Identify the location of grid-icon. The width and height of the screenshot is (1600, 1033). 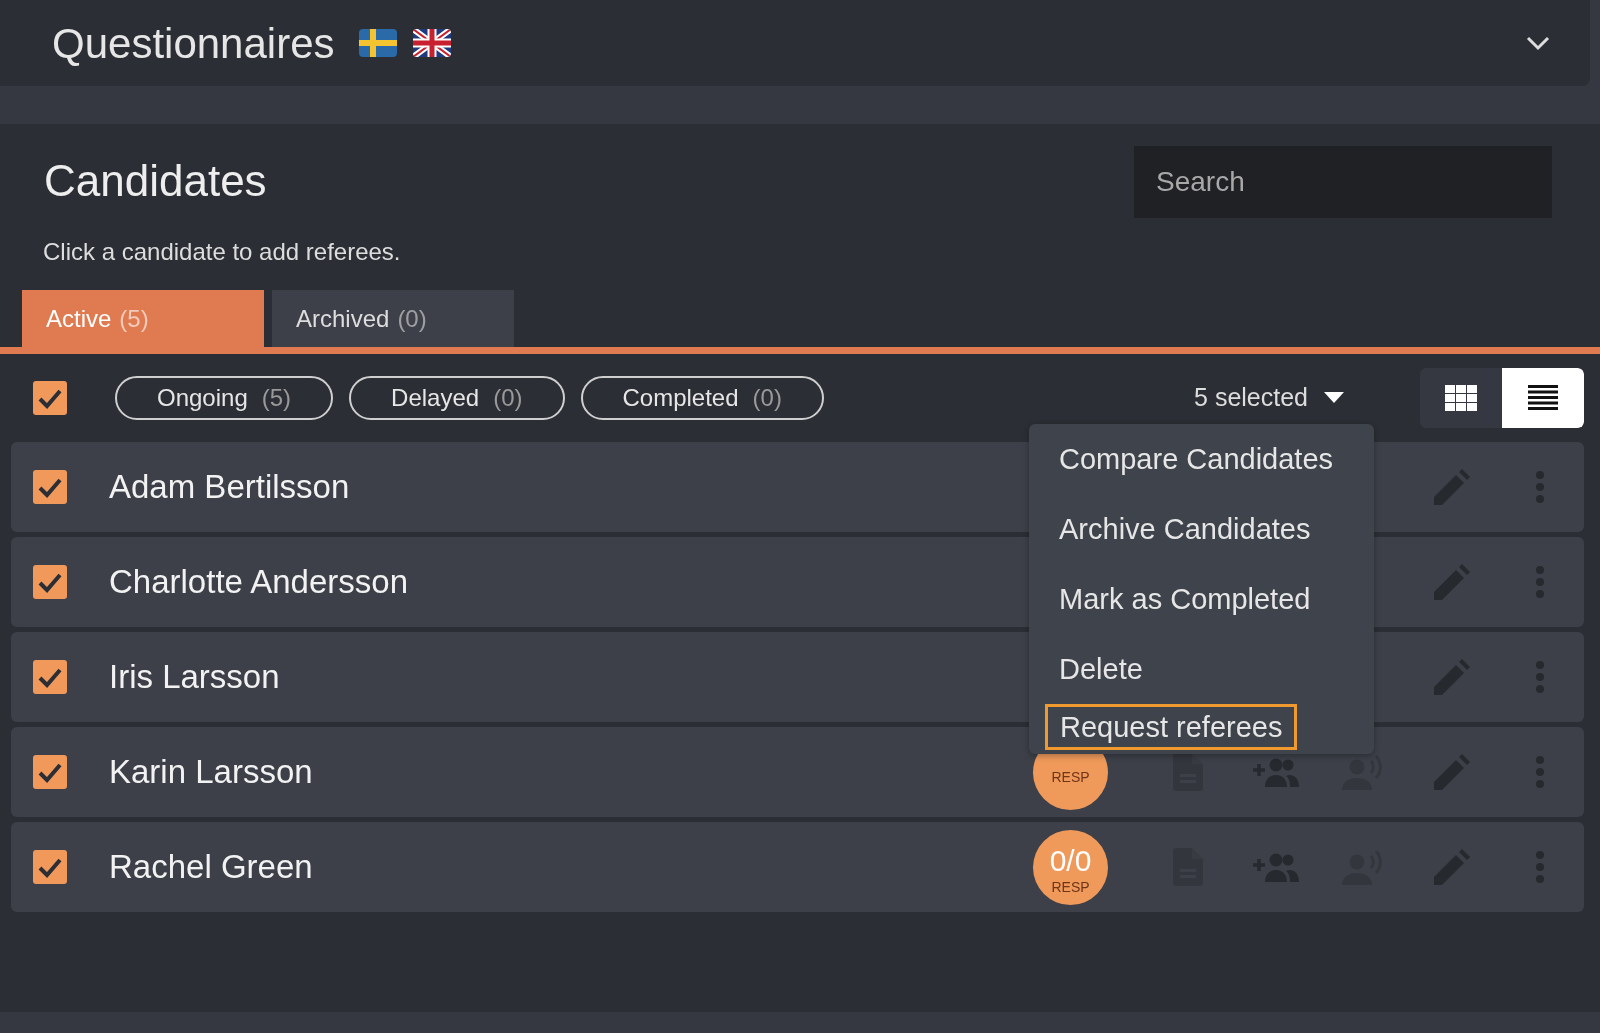
(1461, 398).